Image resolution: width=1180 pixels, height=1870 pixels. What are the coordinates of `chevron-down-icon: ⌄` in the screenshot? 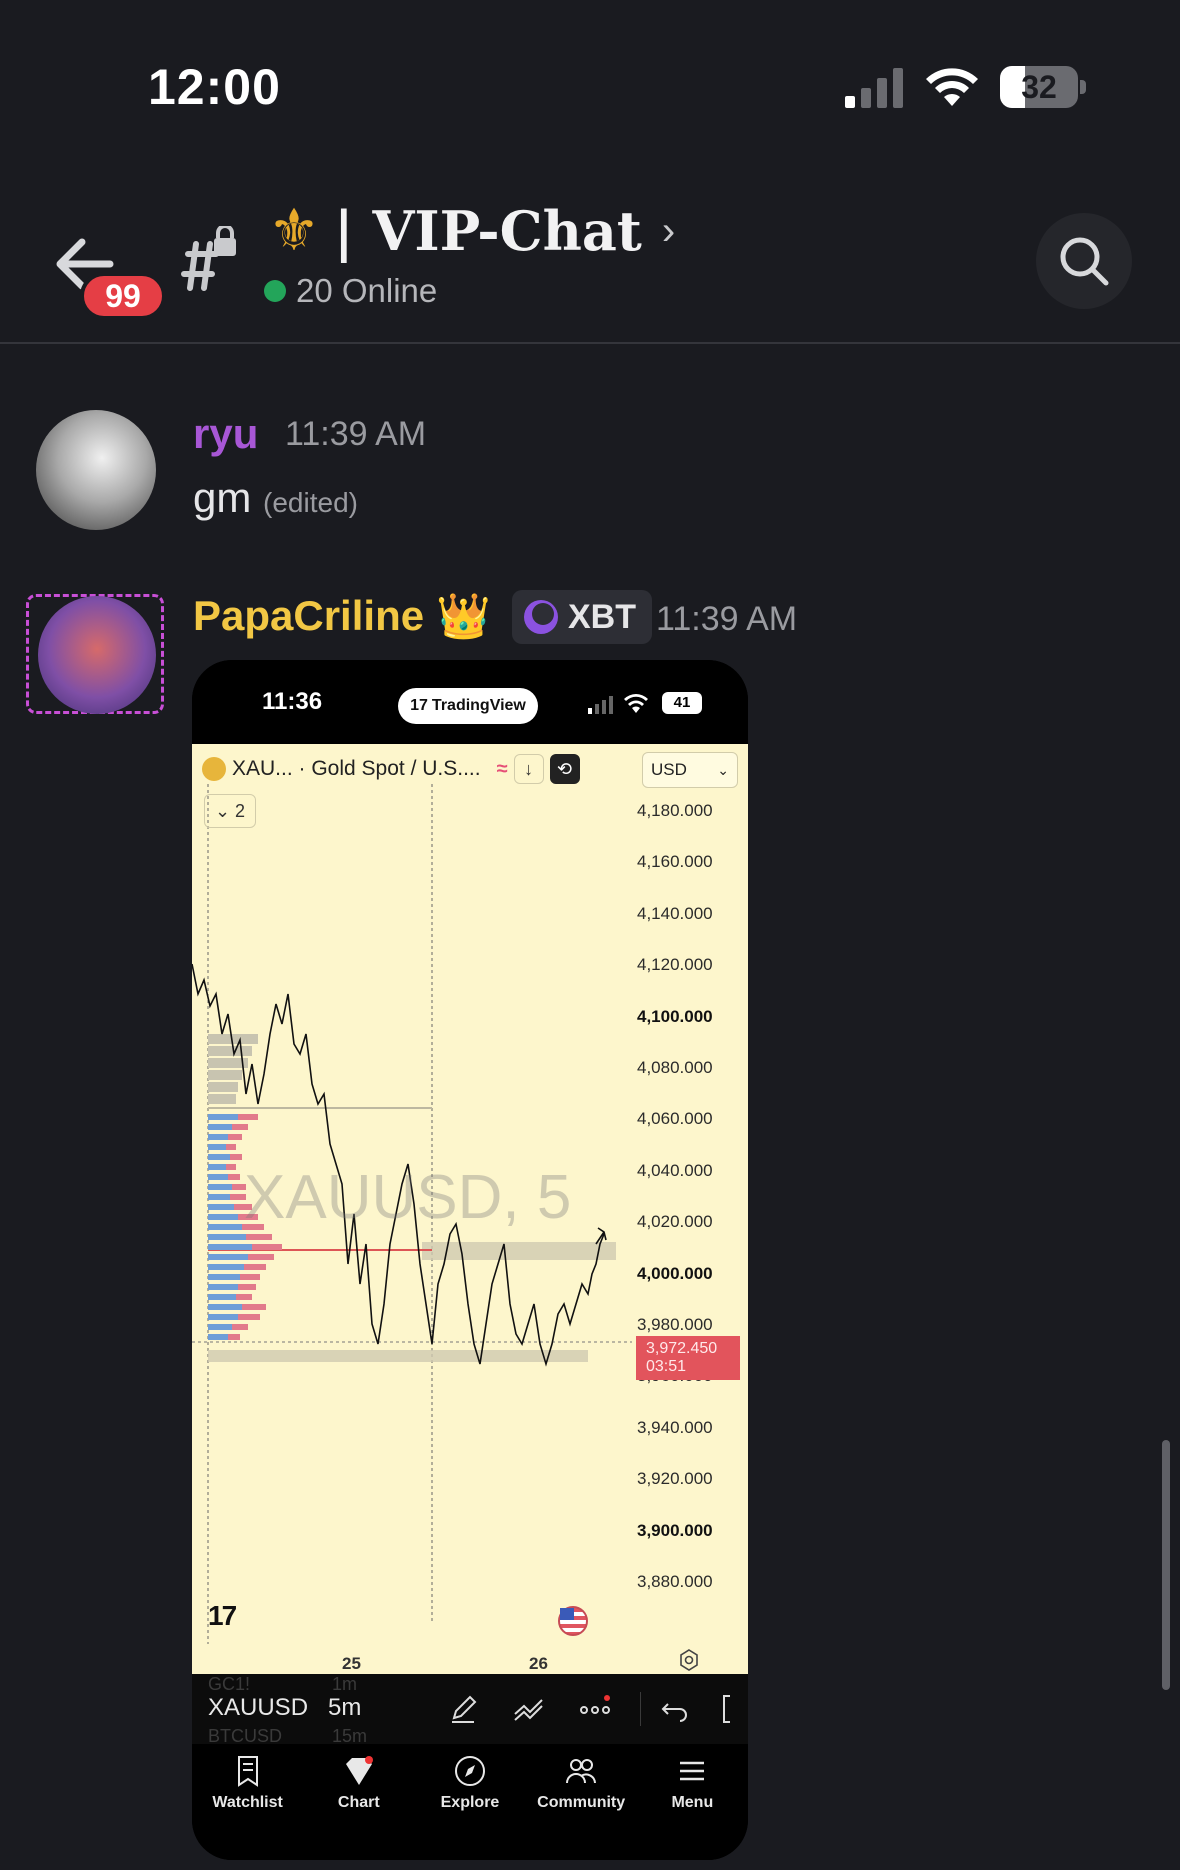 It's located at (723, 770).